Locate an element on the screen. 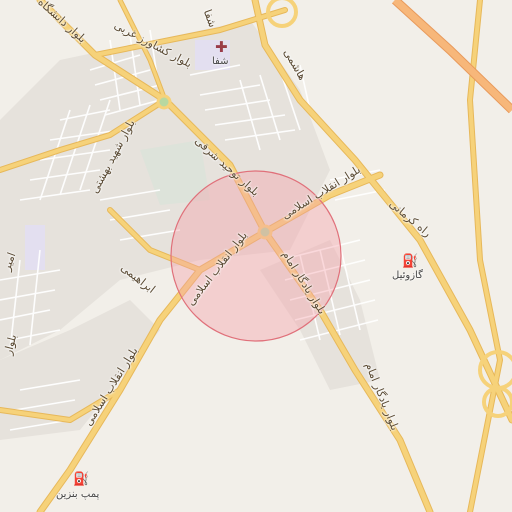 The width and height of the screenshot is (512, 512). poi-label-gas-station-south: پمپ بنزین is located at coordinates (77, 494).